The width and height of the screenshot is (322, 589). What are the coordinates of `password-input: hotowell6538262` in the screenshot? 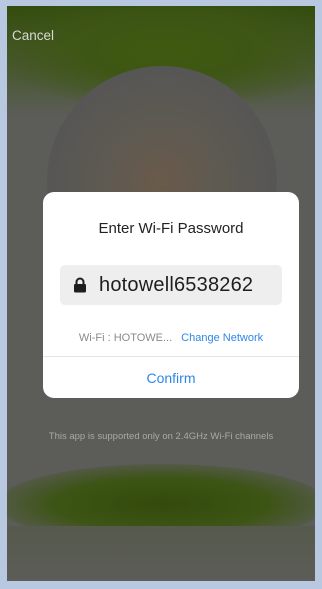 It's located at (171, 285).